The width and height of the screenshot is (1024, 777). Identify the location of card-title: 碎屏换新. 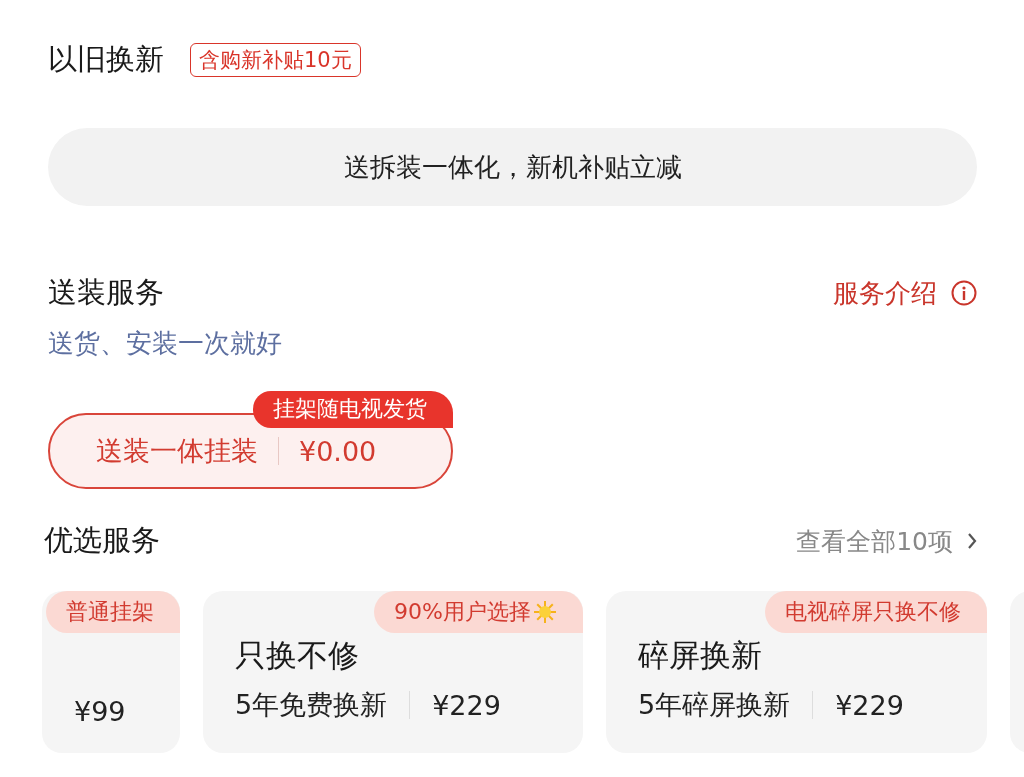
(700, 655).